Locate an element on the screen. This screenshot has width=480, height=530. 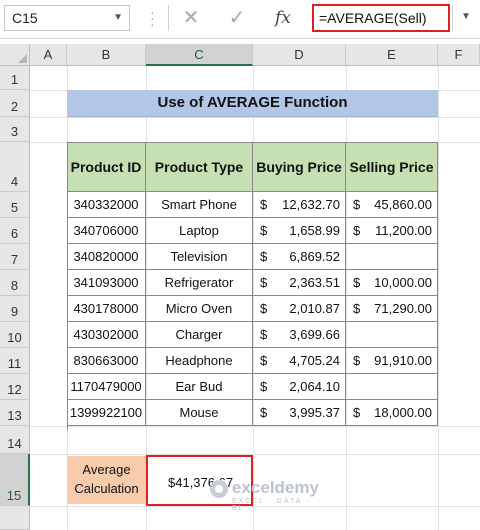
table-cell-type: Mouse is located at coordinates (199, 413).